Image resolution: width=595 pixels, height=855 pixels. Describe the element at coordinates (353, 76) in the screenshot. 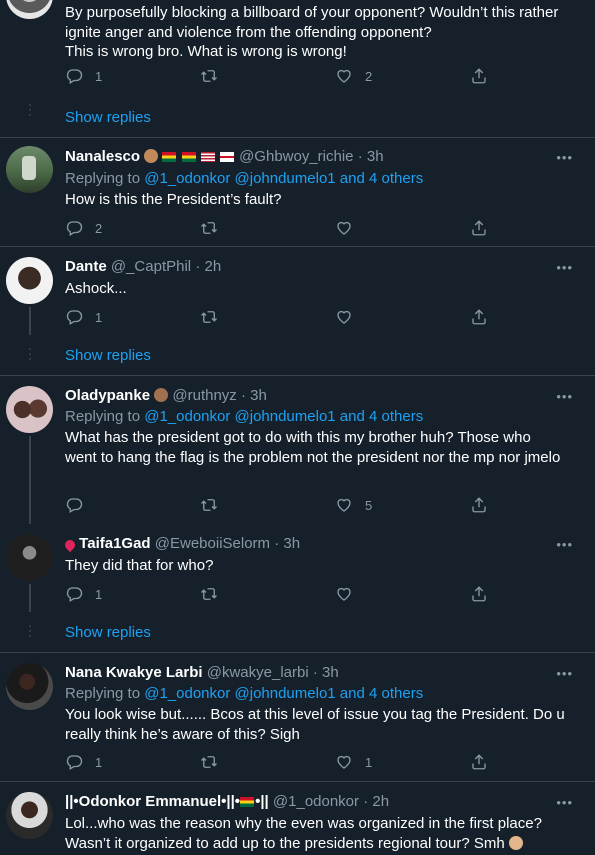

I see `like-button: 2` at that location.